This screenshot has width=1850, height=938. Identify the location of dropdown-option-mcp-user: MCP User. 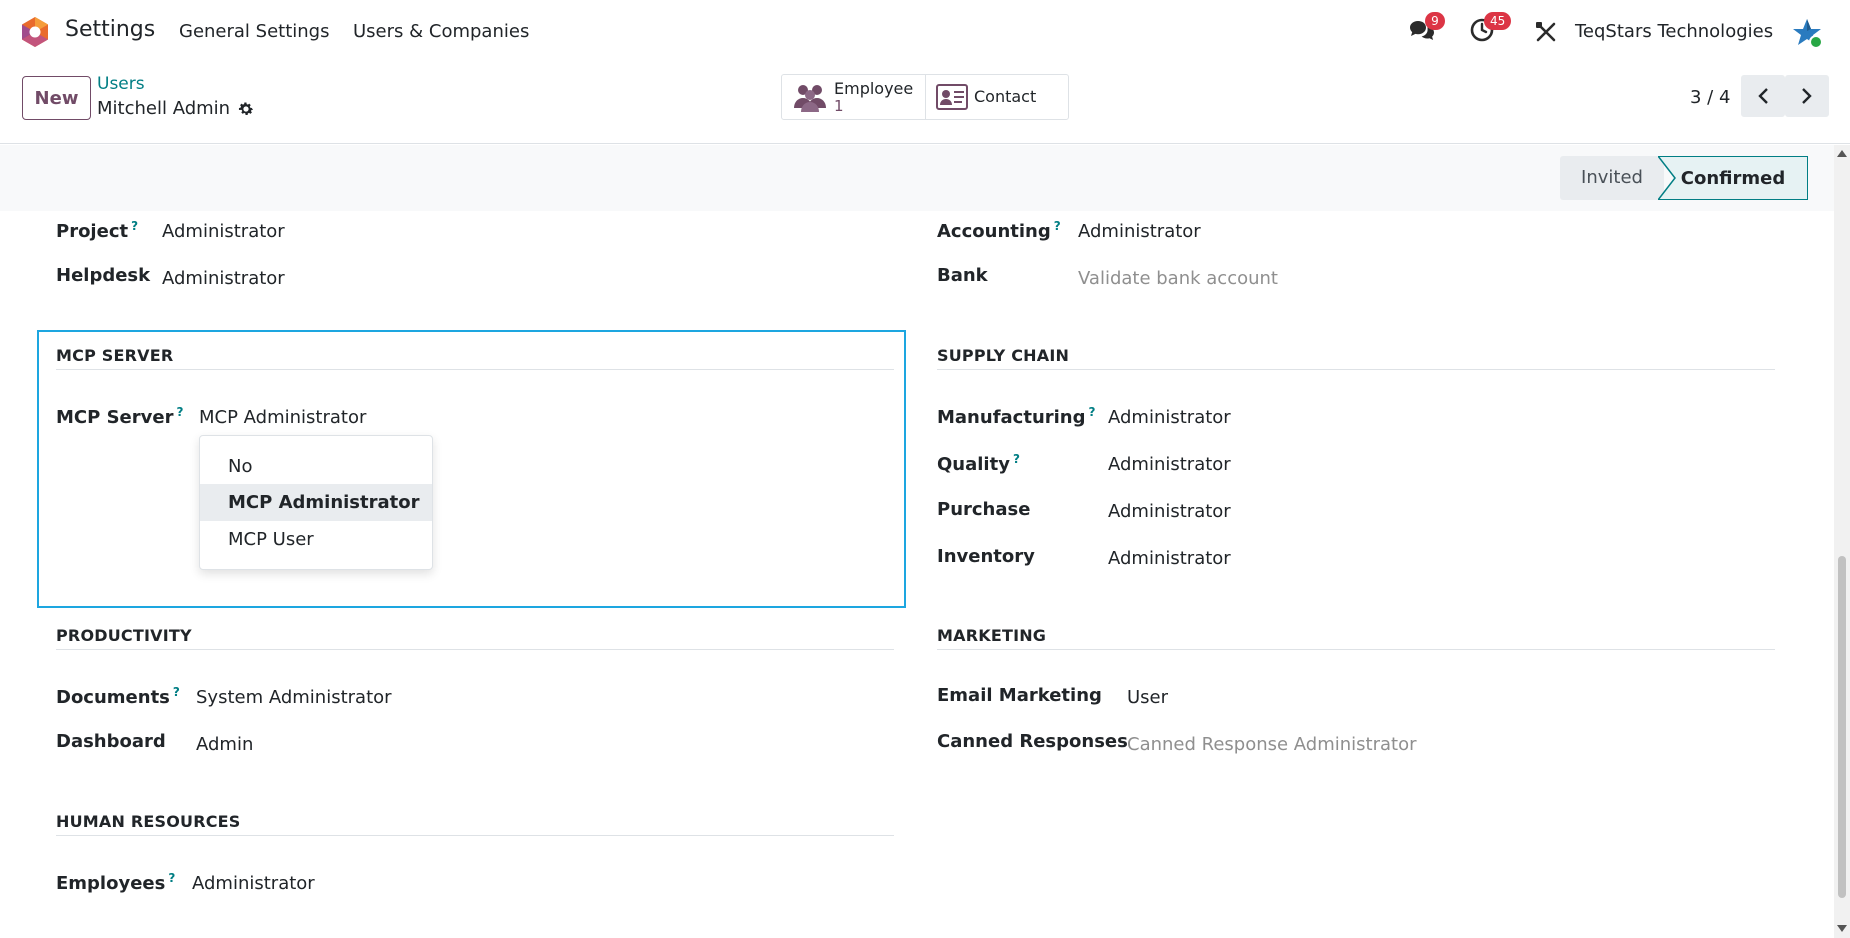
(316, 539).